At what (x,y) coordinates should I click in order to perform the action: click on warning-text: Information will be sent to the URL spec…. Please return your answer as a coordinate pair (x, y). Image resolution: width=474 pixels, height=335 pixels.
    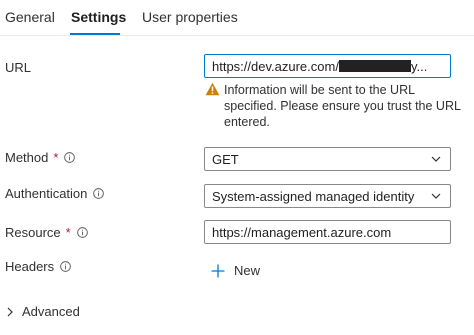
    Looking at the image, I should click on (342, 106).